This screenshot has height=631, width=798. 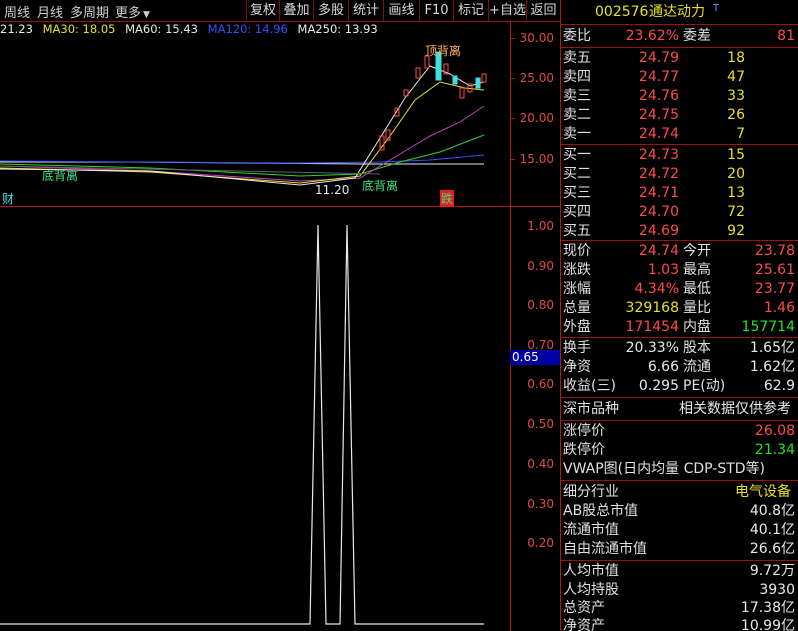 What do you see at coordinates (577, 193) in the screenshot?
I see `bid-label: 买三` at bounding box center [577, 193].